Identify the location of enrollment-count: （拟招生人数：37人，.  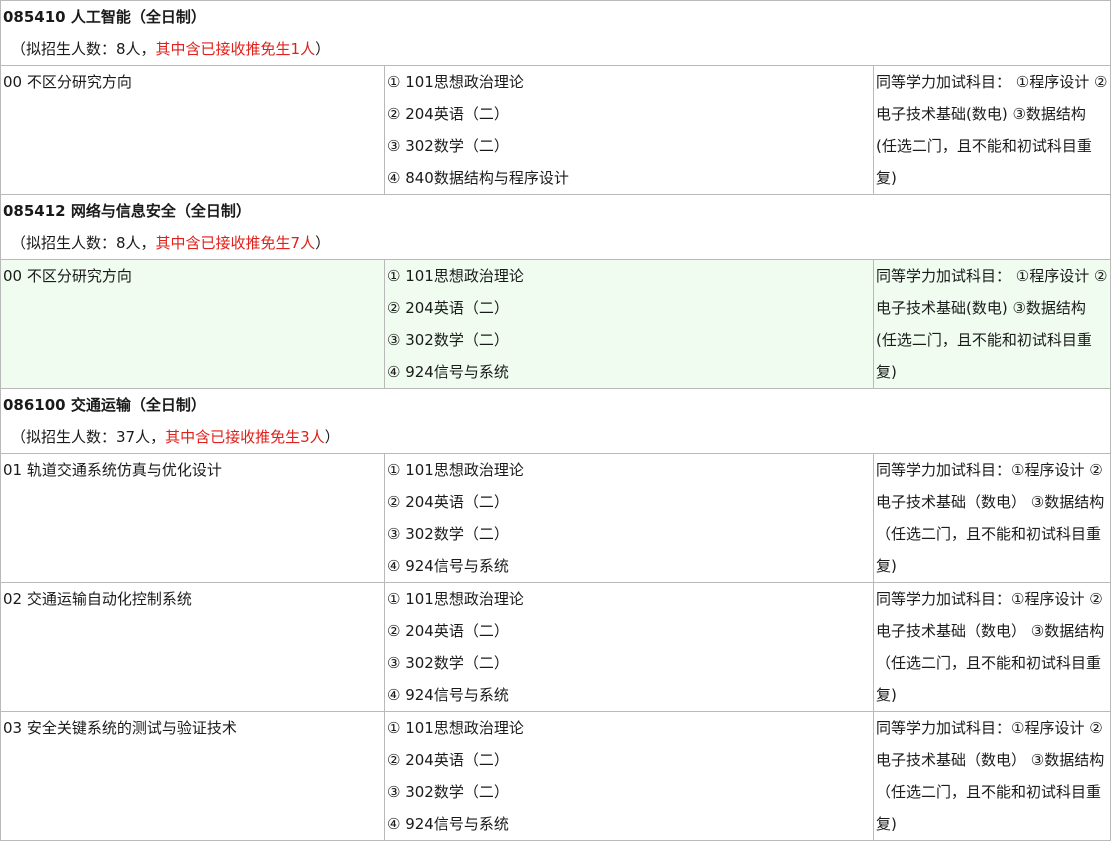
(88, 437).